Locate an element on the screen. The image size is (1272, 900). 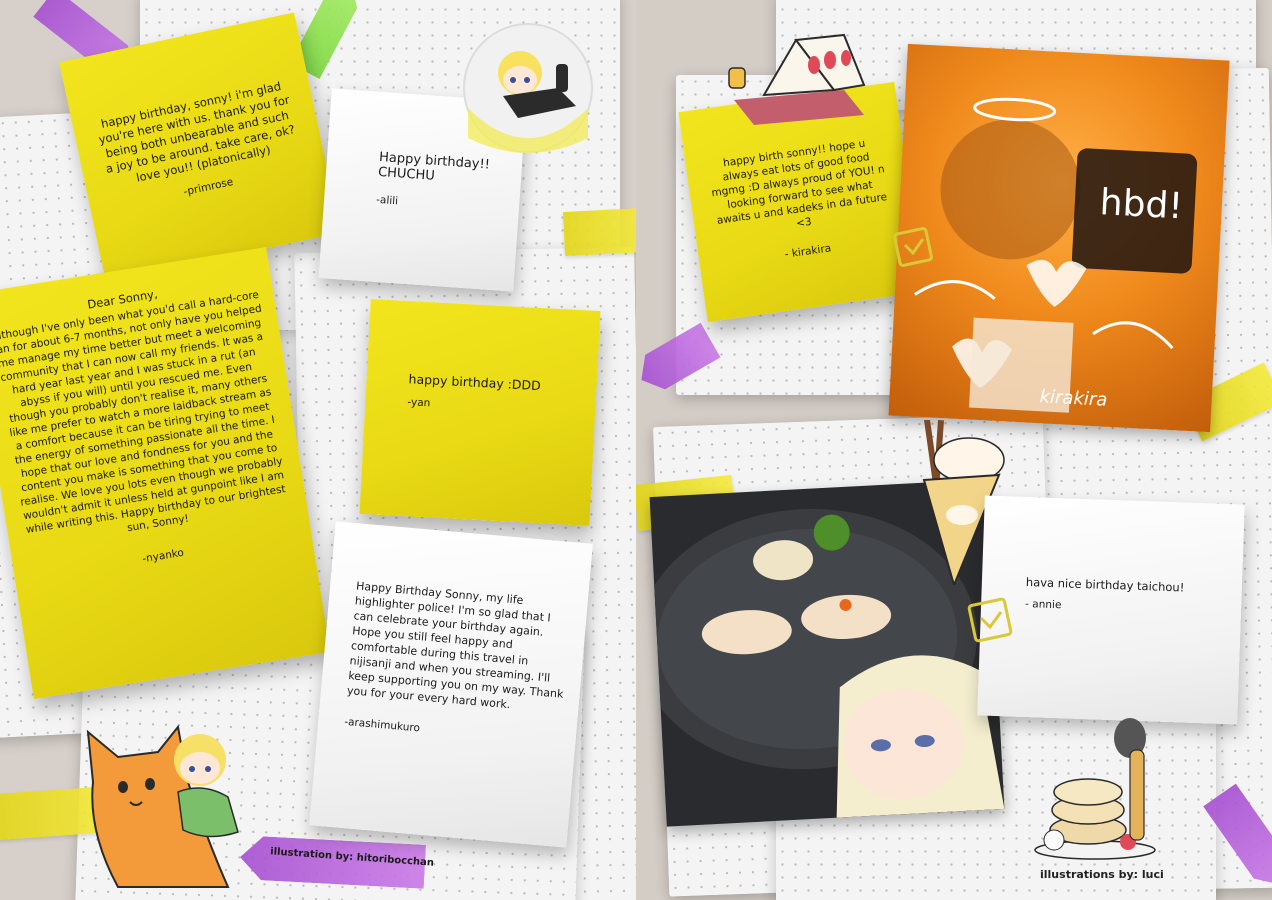
note-yan: happy birthday :DDD -yan is located at coordinates (480, 412).